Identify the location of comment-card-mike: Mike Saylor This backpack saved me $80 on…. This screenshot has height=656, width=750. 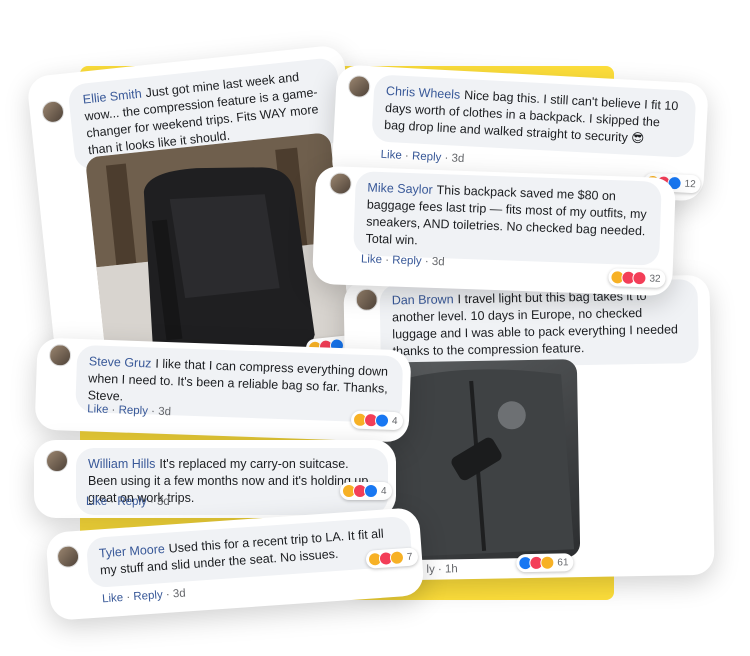
(494, 231).